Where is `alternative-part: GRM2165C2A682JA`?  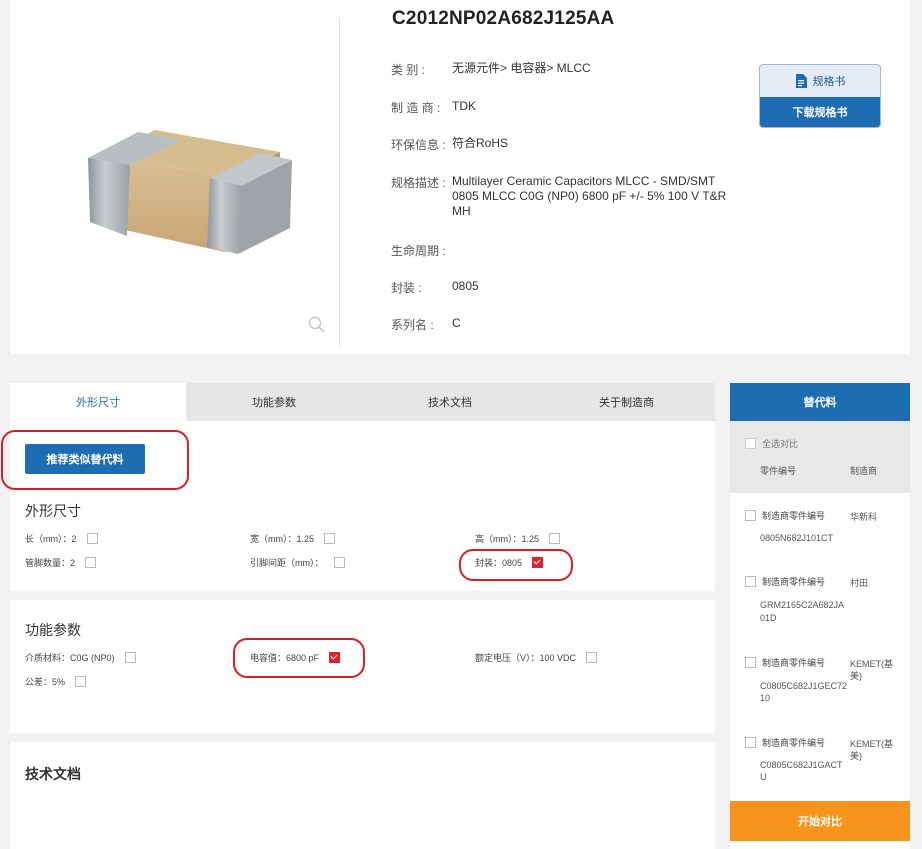
alternative-part: GRM2165C2A682JA is located at coordinates (802, 605).